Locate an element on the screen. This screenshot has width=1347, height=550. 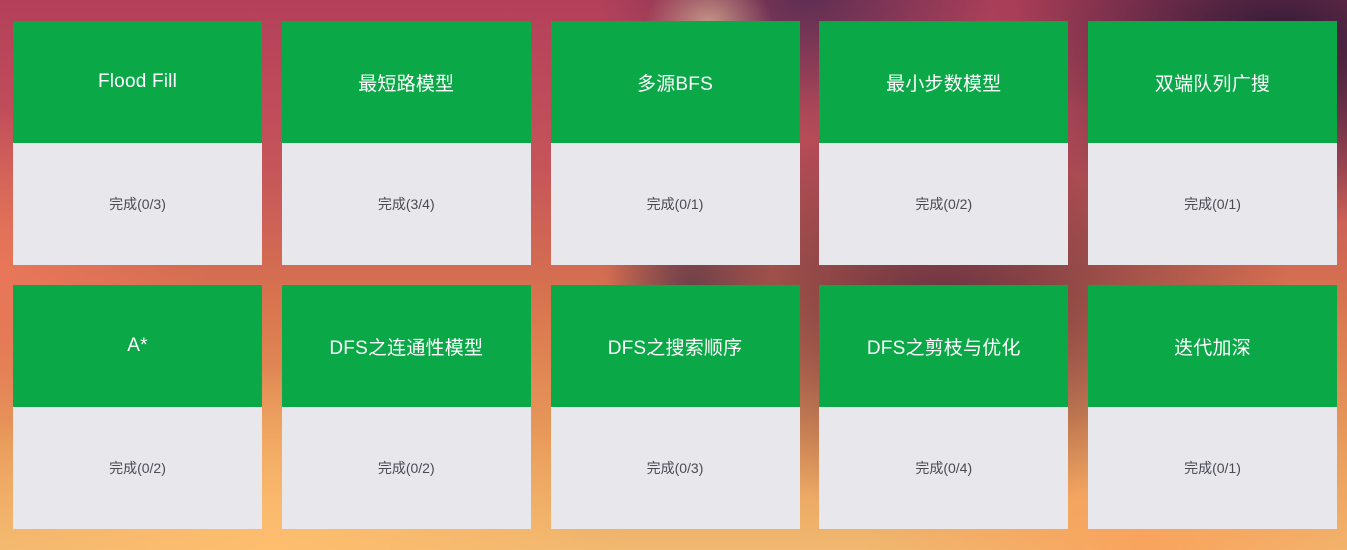
card-title: 多源BFS is located at coordinates (675, 82).